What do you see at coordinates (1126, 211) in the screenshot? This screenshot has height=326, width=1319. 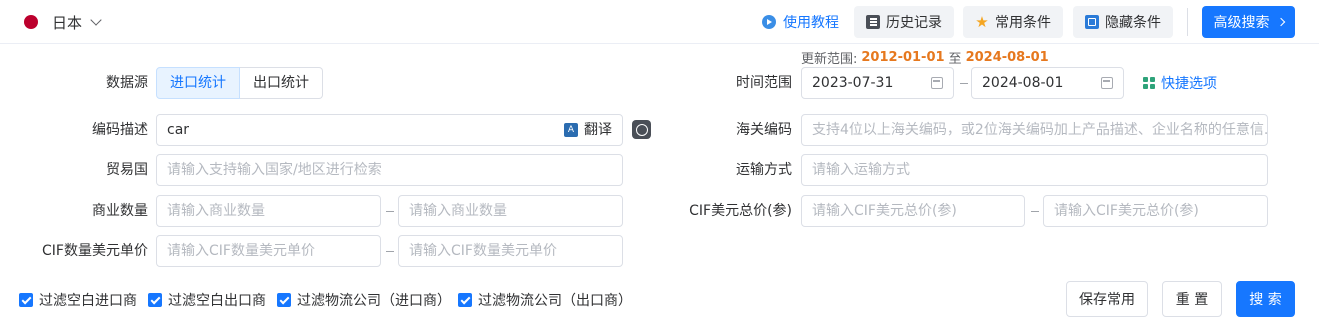 I see `cif-total-max-placeholder: 请输入CIF美元总价(参)` at bounding box center [1126, 211].